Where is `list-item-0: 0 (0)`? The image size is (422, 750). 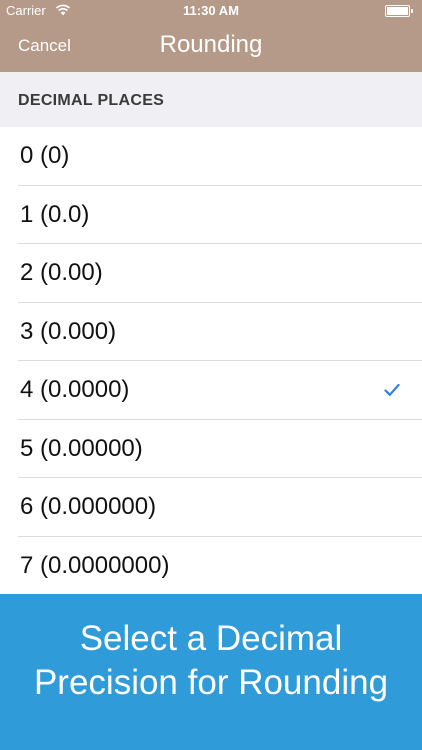
list-item-0: 0 (0) is located at coordinates (211, 156).